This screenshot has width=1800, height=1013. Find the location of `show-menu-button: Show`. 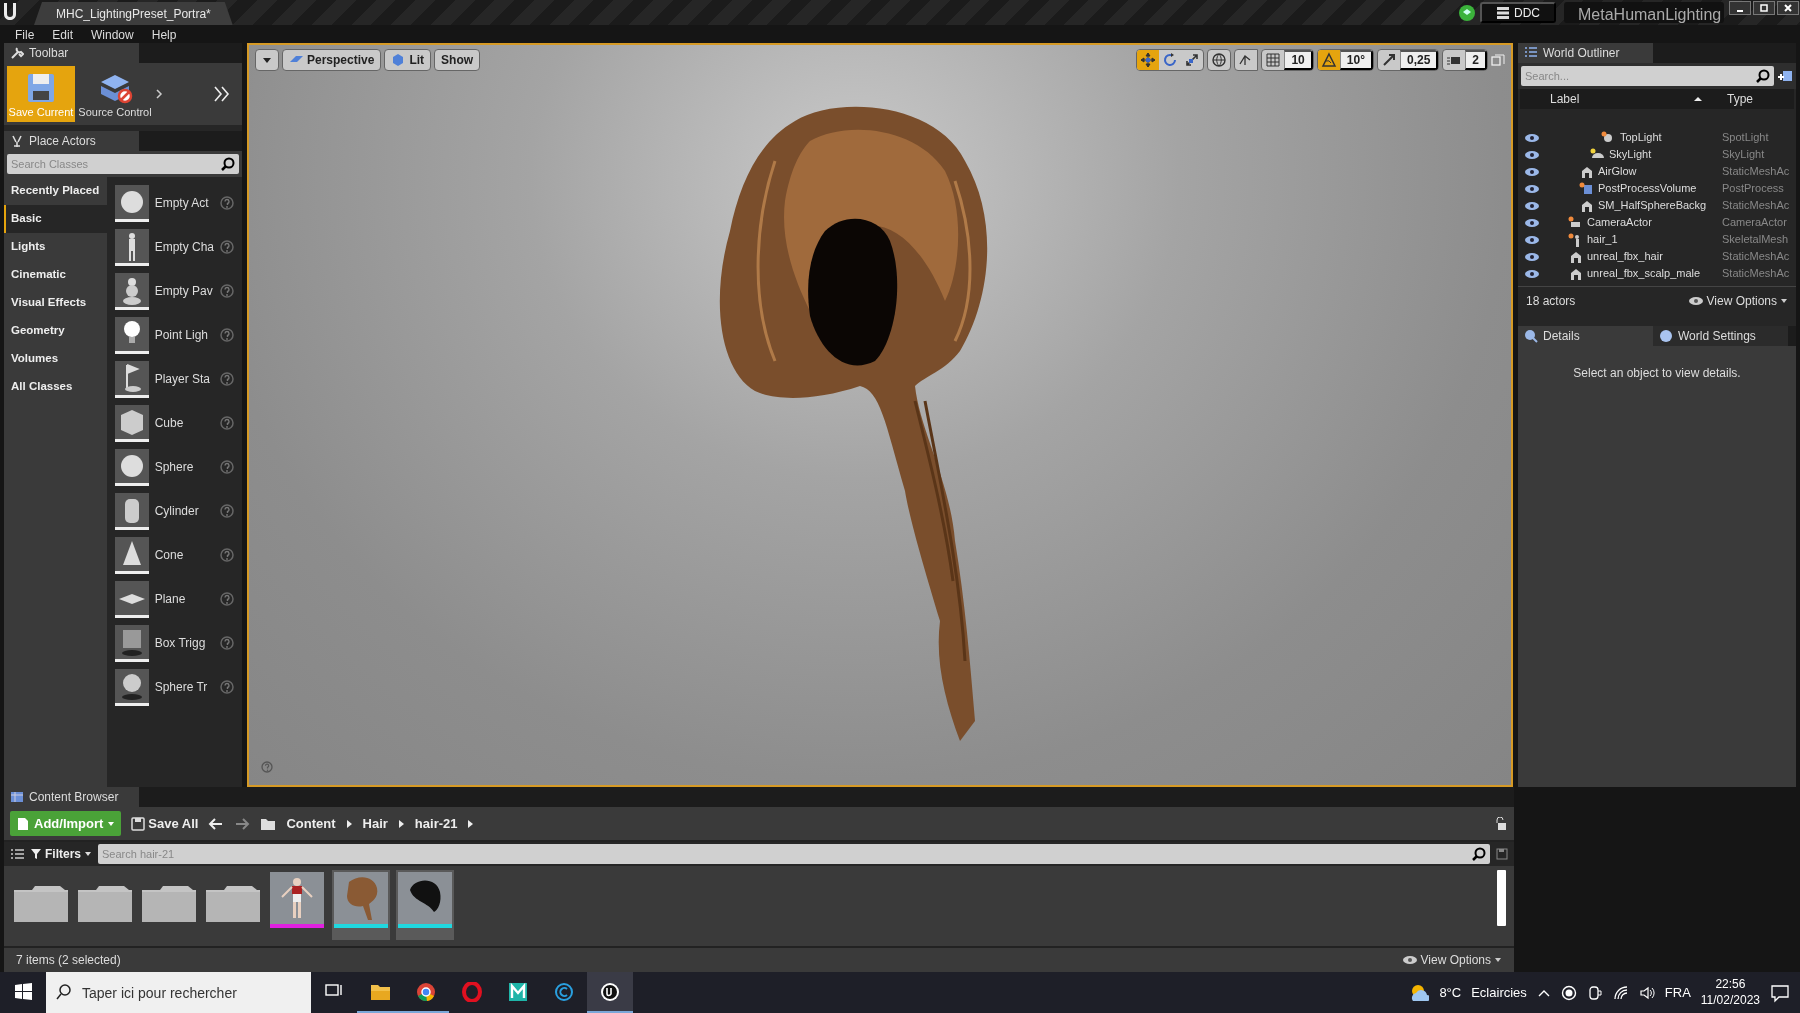

show-menu-button: Show is located at coordinates (457, 60).